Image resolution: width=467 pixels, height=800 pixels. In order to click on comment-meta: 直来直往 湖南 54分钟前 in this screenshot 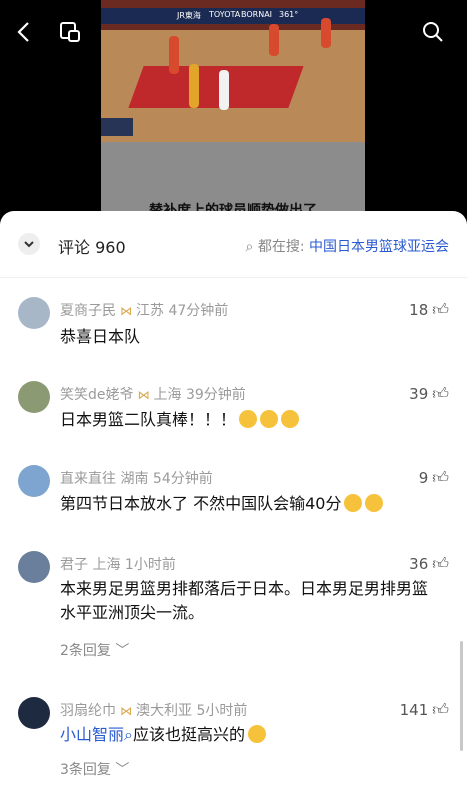, I will do `click(136, 478)`.